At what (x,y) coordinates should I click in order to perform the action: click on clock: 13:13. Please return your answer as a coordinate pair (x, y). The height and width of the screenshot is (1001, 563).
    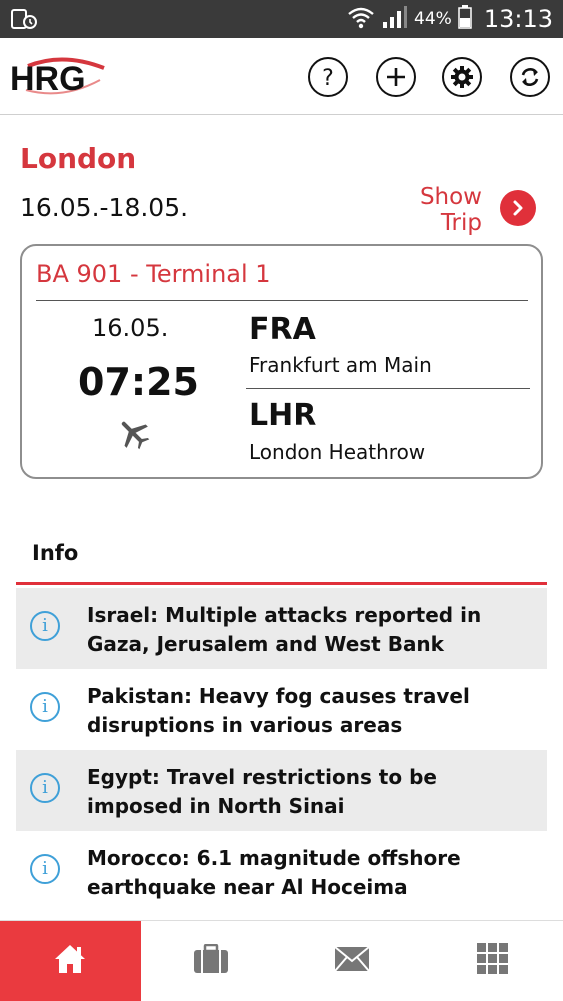
    Looking at the image, I should click on (518, 19).